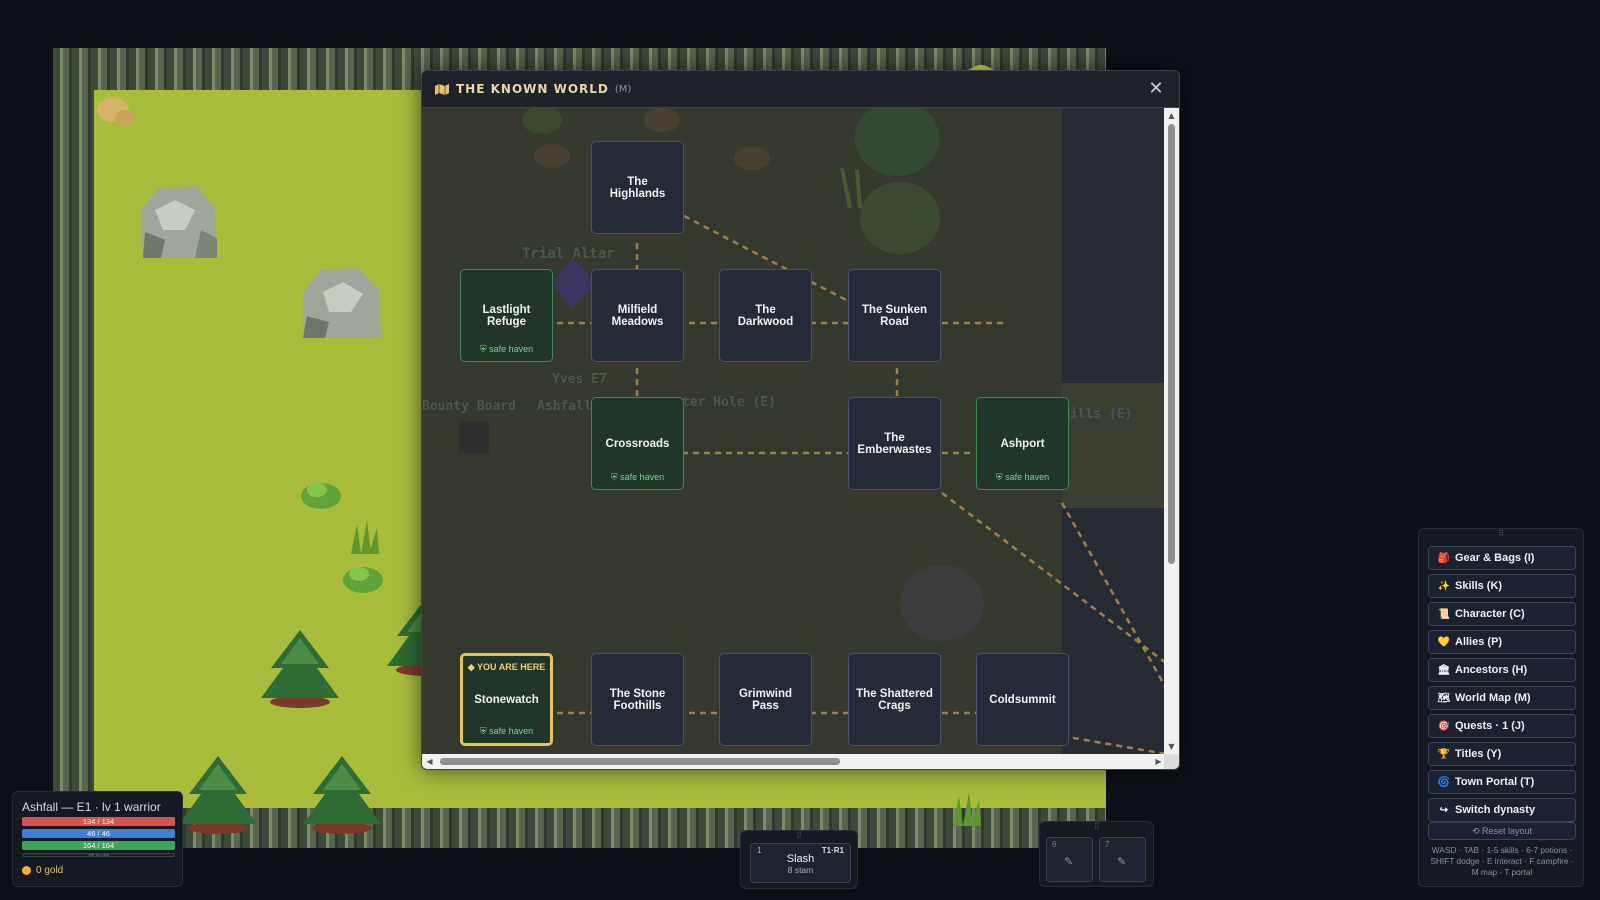  Describe the element at coordinates (1444, 698) in the screenshot. I see `map-icon: 🗺` at that location.